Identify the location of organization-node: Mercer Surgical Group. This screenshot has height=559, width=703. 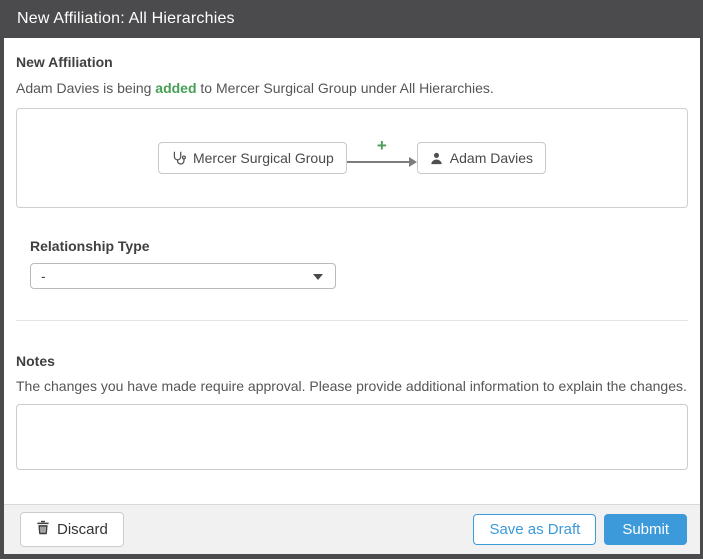
(252, 158).